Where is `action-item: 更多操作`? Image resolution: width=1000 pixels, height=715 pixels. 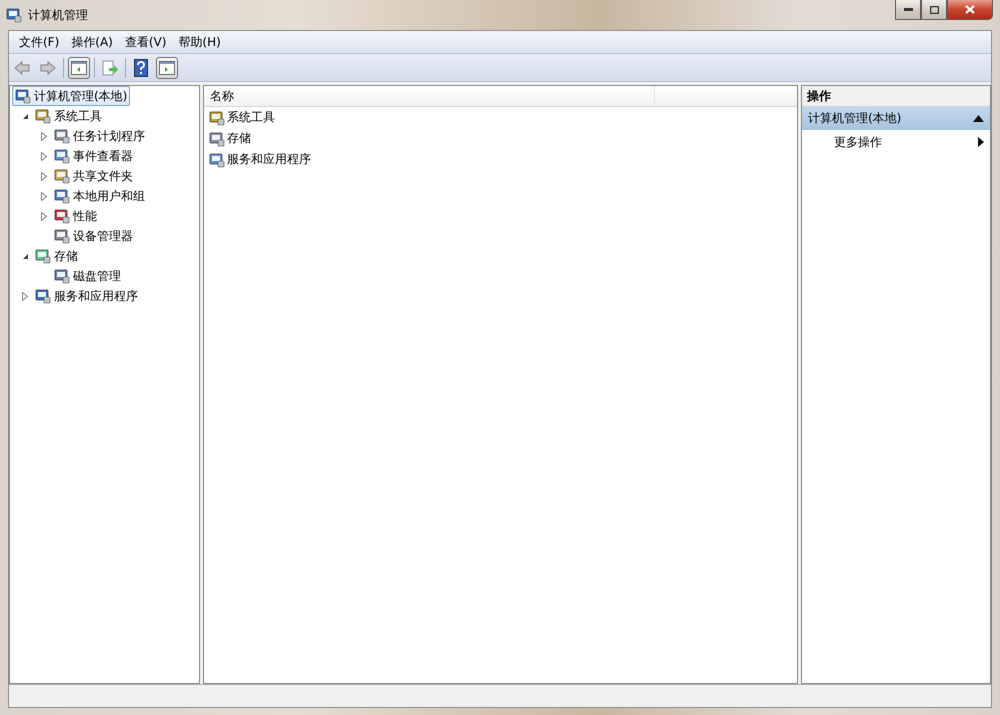
action-item: 更多操作 is located at coordinates (896, 142).